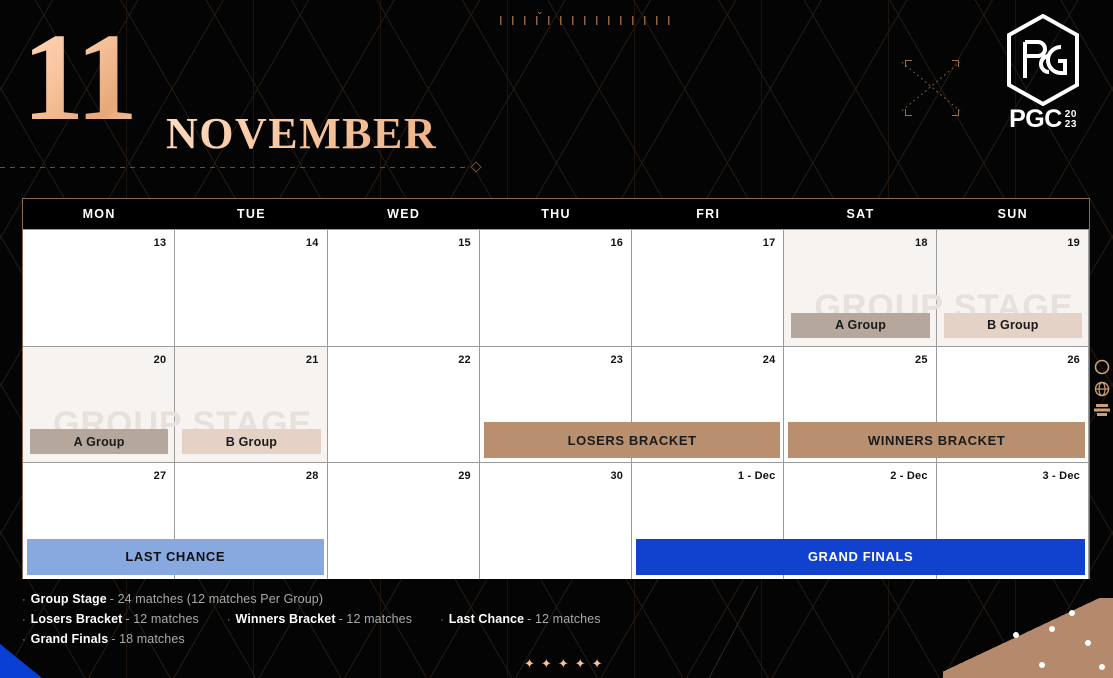 The width and height of the screenshot is (1113, 678). I want to click on calendar-day-cell: 17, so click(708, 288).